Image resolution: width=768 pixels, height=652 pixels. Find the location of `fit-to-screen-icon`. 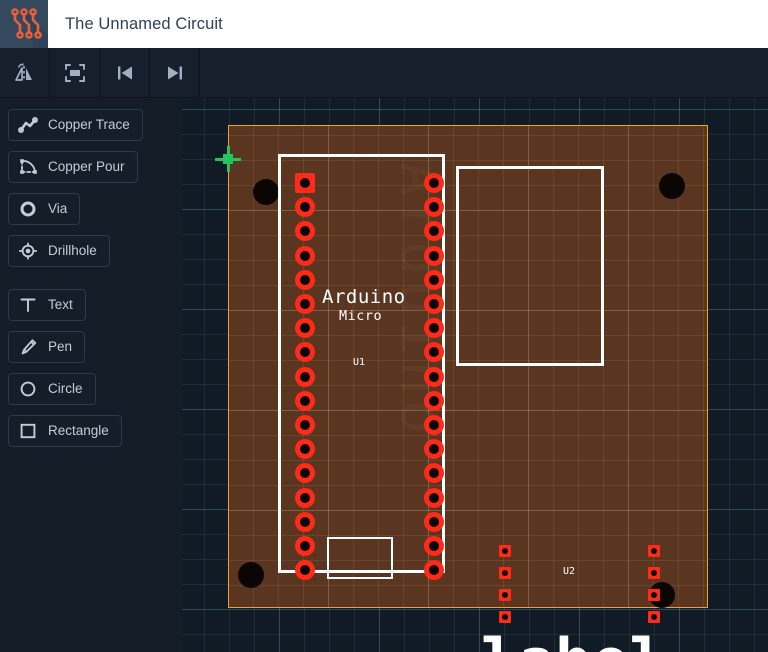

fit-to-screen-icon is located at coordinates (74, 72).